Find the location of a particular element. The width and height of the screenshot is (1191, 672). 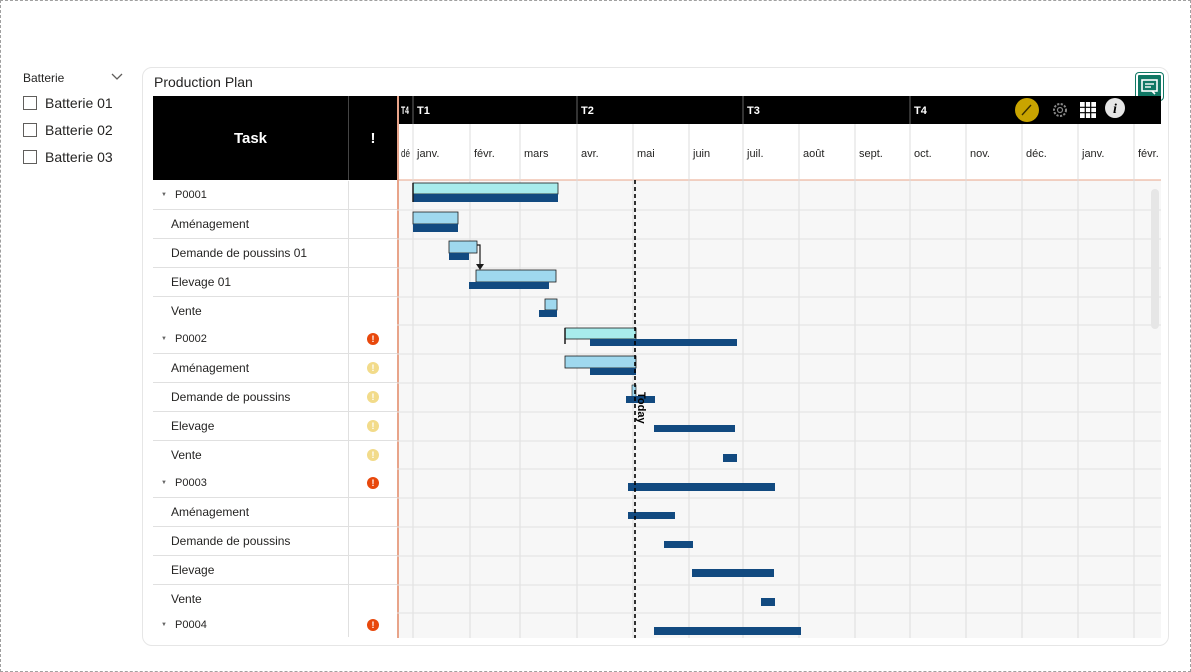

quarter-label: T1 is located at coordinates (423, 111).